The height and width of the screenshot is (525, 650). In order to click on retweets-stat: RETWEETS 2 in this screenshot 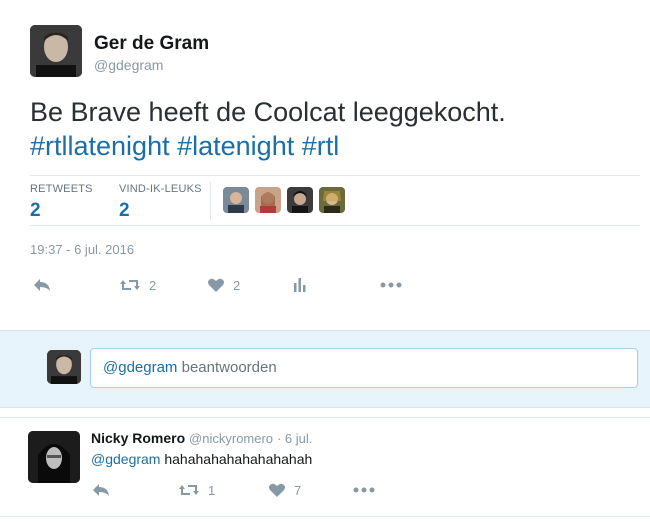, I will do `click(61, 202)`.